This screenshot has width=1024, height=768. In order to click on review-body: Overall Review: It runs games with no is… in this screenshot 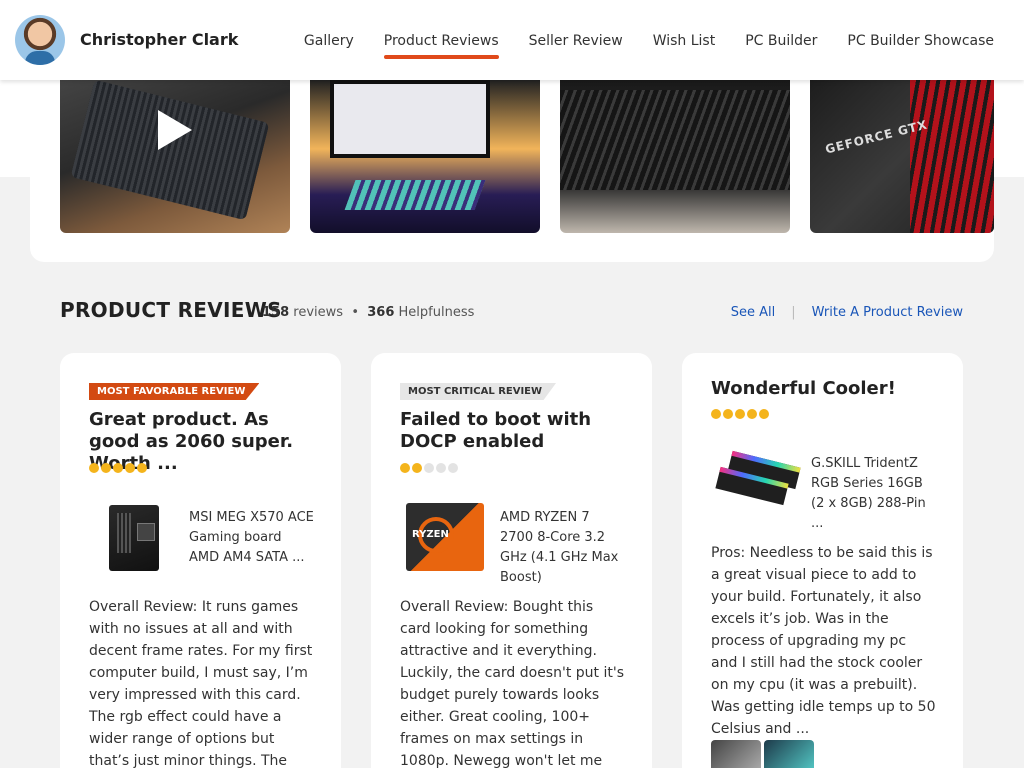, I will do `click(201, 683)`.